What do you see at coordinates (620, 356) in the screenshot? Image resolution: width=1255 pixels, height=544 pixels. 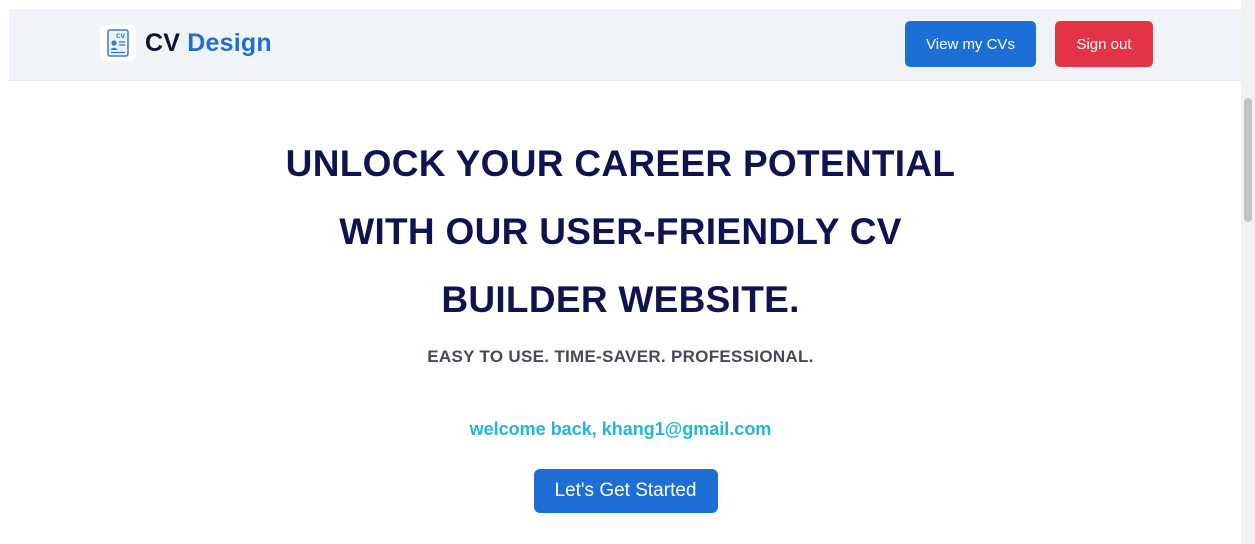 I see `hero-tagline: EASY TO USE. TIME-SAVER. PROFESSIONAL.` at bounding box center [620, 356].